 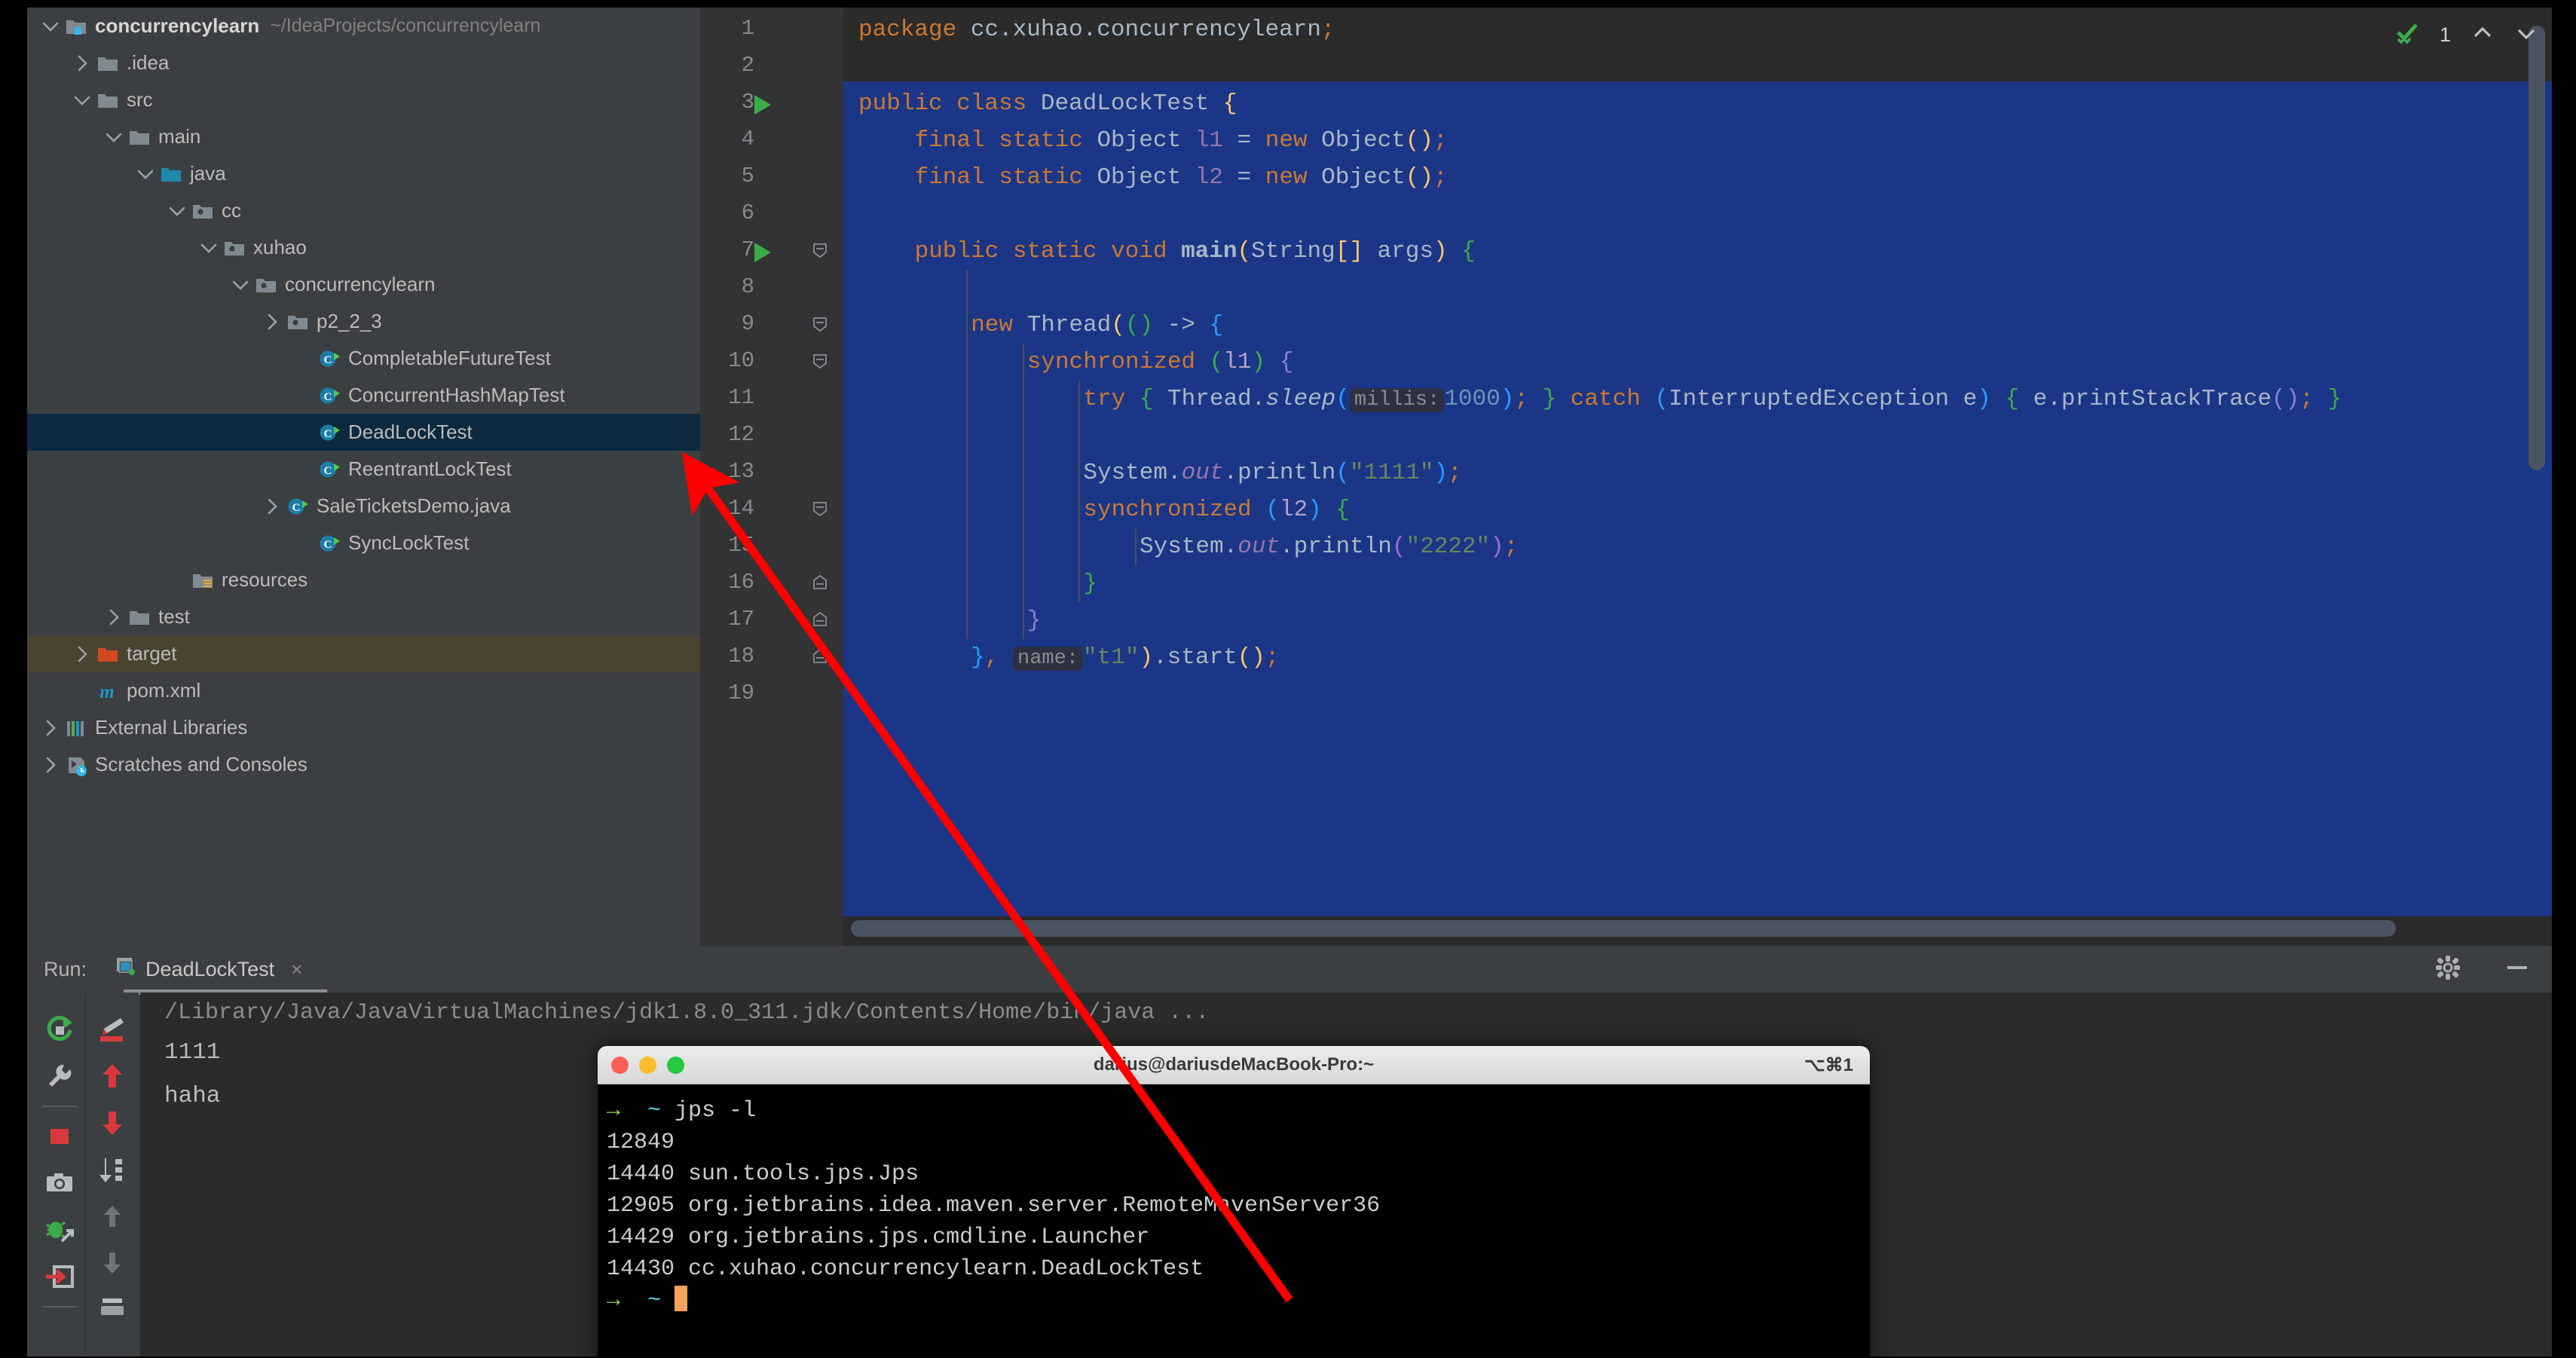 What do you see at coordinates (2537, 248) in the screenshot?
I see `editor-vertical-scrollbar` at bounding box center [2537, 248].